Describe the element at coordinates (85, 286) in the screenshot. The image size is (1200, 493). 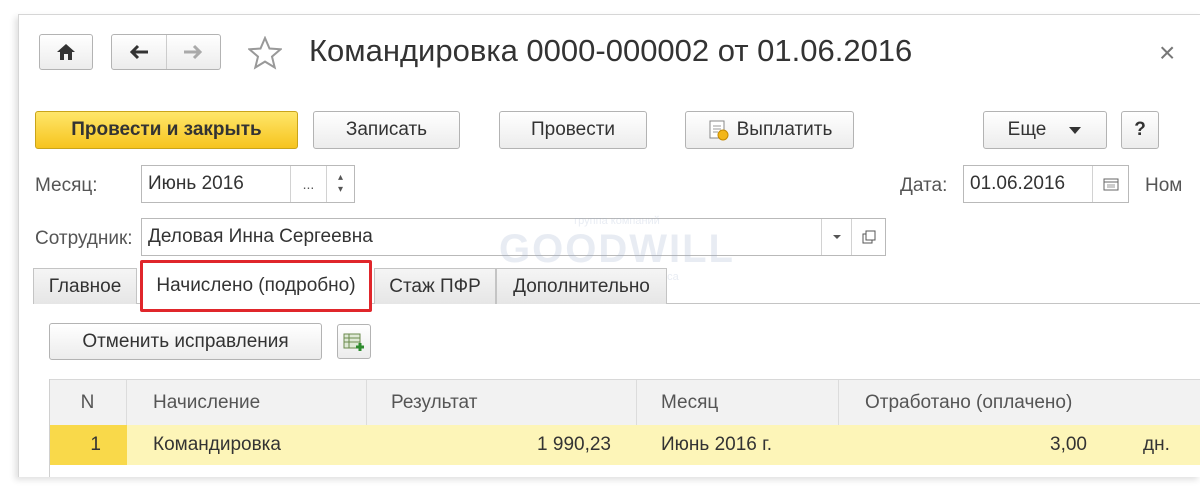
I see `tab-main: Главное` at that location.